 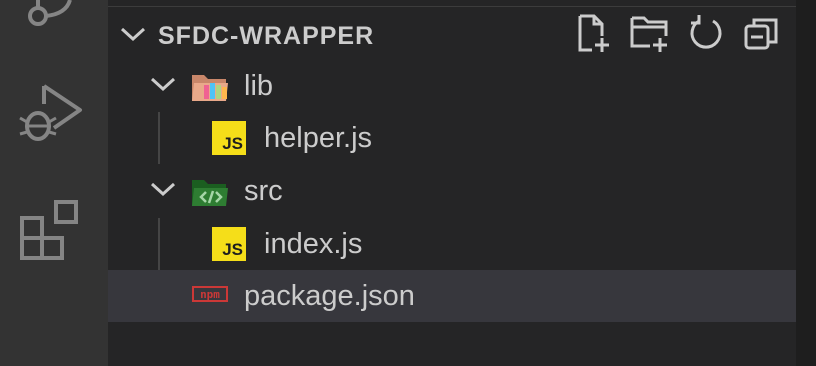 I want to click on tree-item-helper-js: JS helper.js, so click(x=452, y=138).